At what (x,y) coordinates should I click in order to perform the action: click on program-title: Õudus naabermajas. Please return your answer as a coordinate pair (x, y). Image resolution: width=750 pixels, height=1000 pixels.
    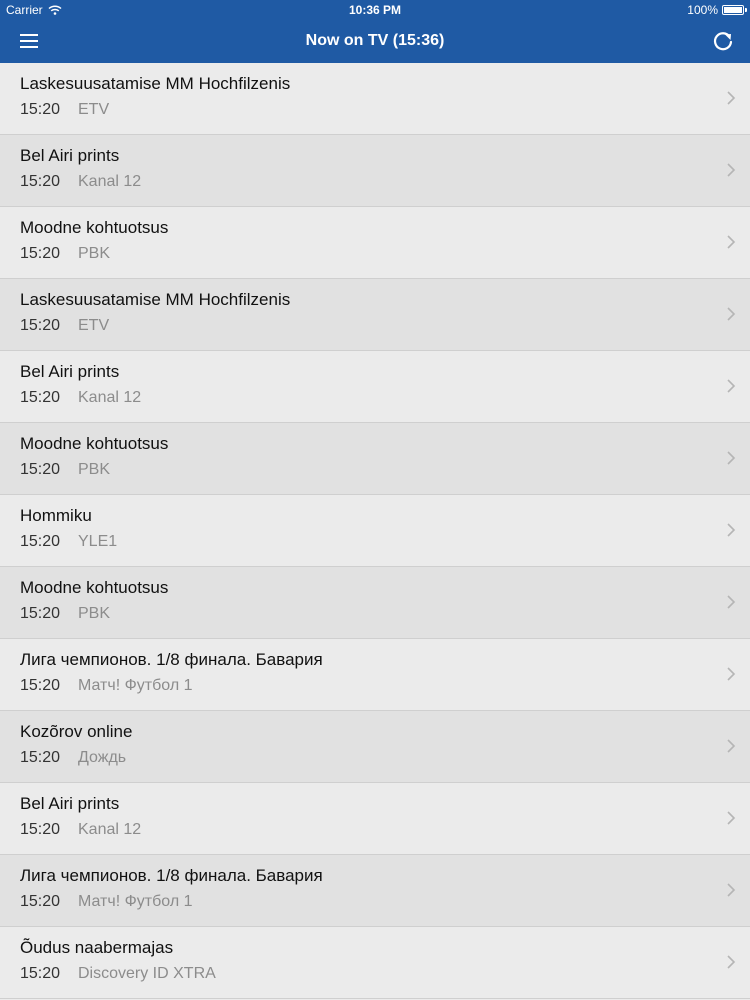
    Looking at the image, I should click on (97, 947).